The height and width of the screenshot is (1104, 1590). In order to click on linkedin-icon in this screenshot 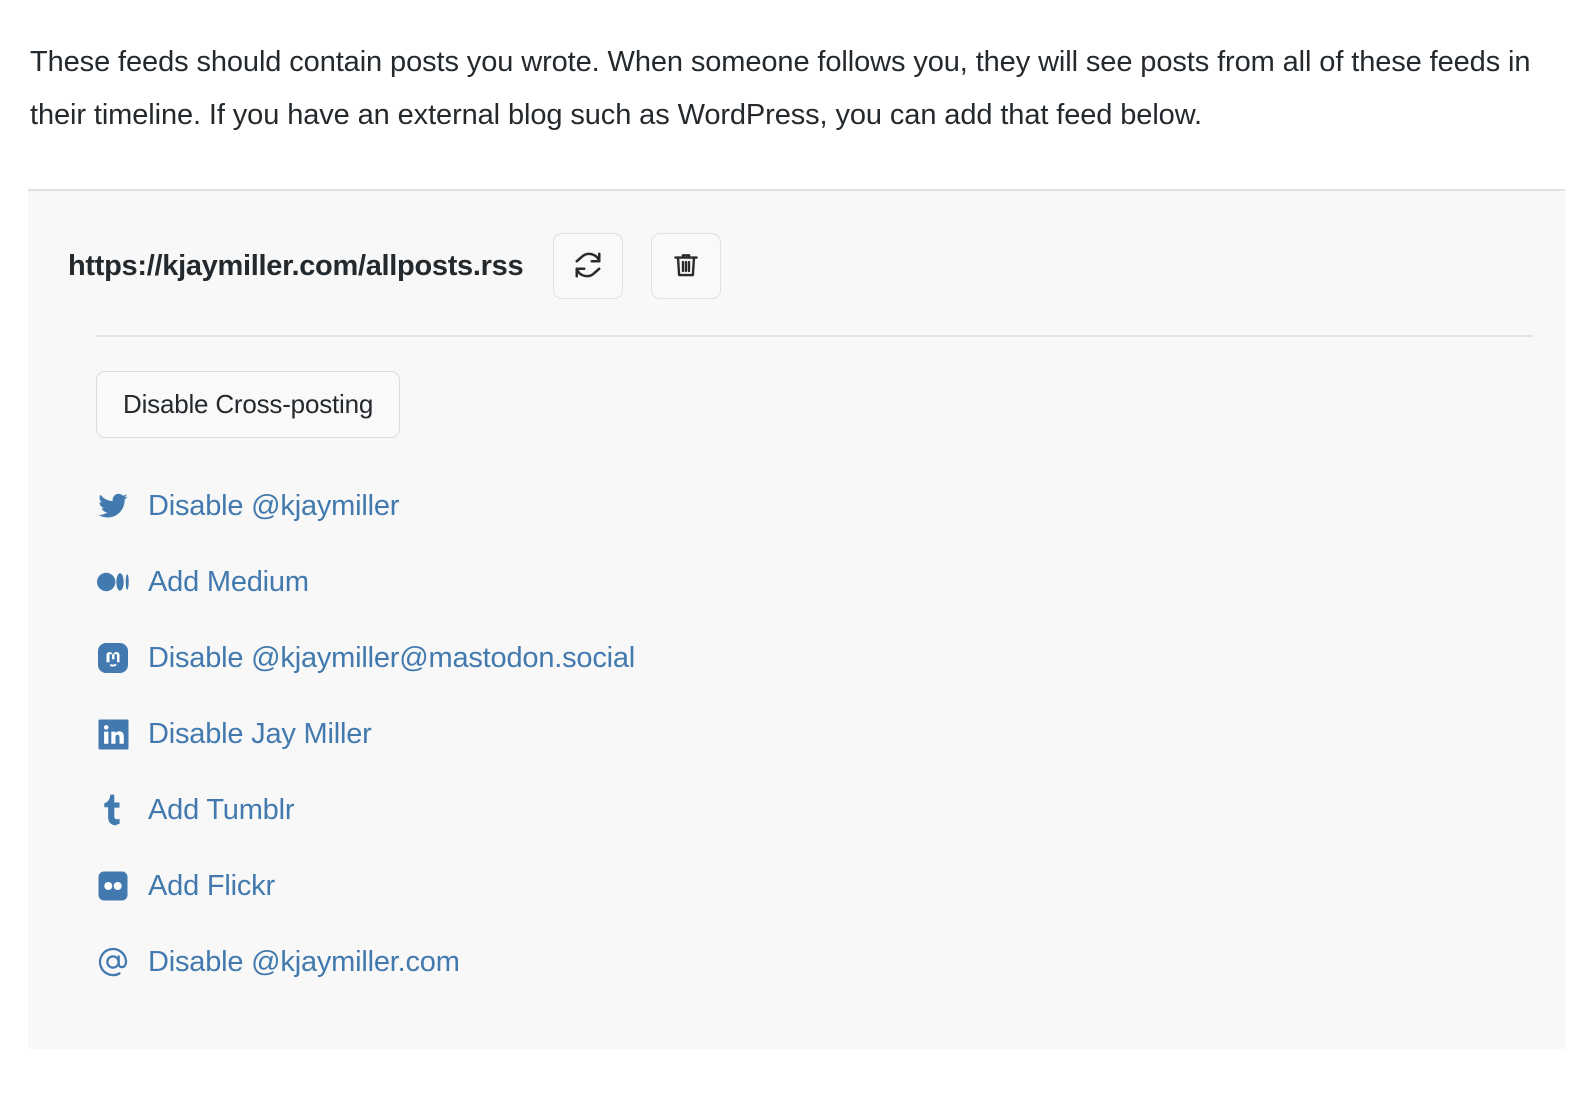, I will do `click(113, 734)`.